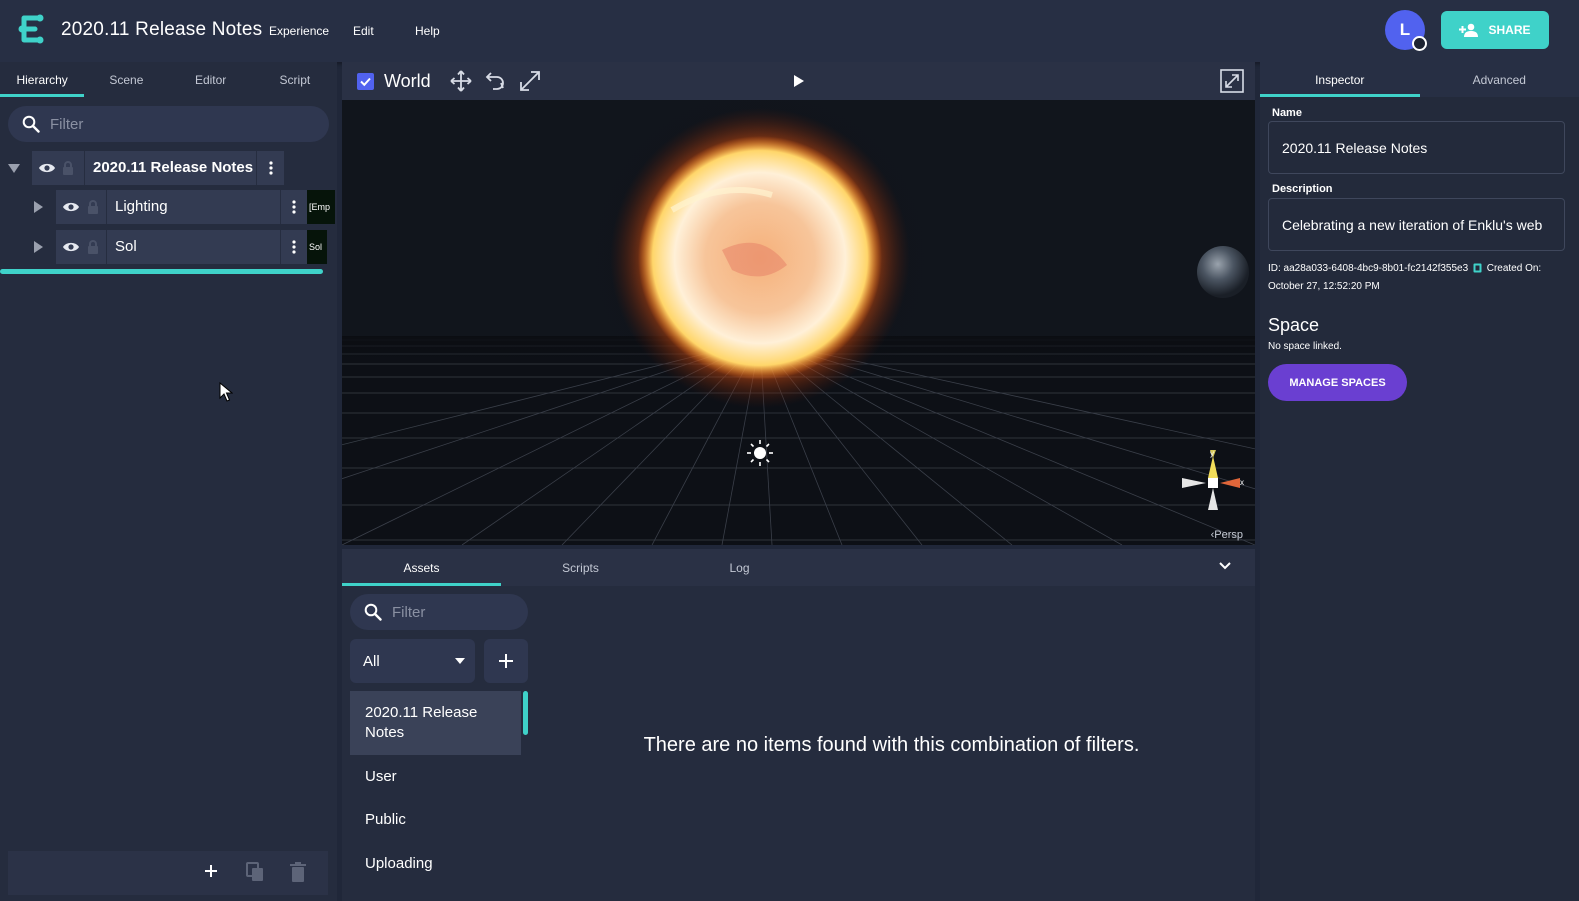 Image resolution: width=1579 pixels, height=901 pixels. What do you see at coordinates (162, 29) in the screenshot?
I see `experience-title: 2020.11 Release Notes` at bounding box center [162, 29].